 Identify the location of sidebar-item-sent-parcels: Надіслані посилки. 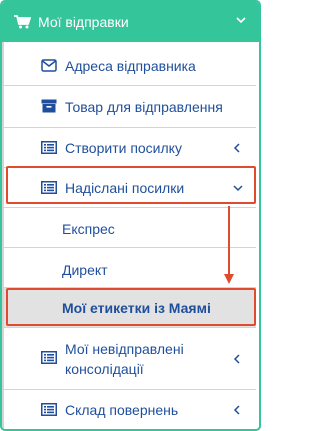
(130, 188).